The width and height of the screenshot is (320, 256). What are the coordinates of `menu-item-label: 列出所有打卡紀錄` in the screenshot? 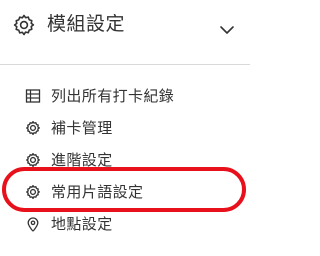 It's located at (113, 96).